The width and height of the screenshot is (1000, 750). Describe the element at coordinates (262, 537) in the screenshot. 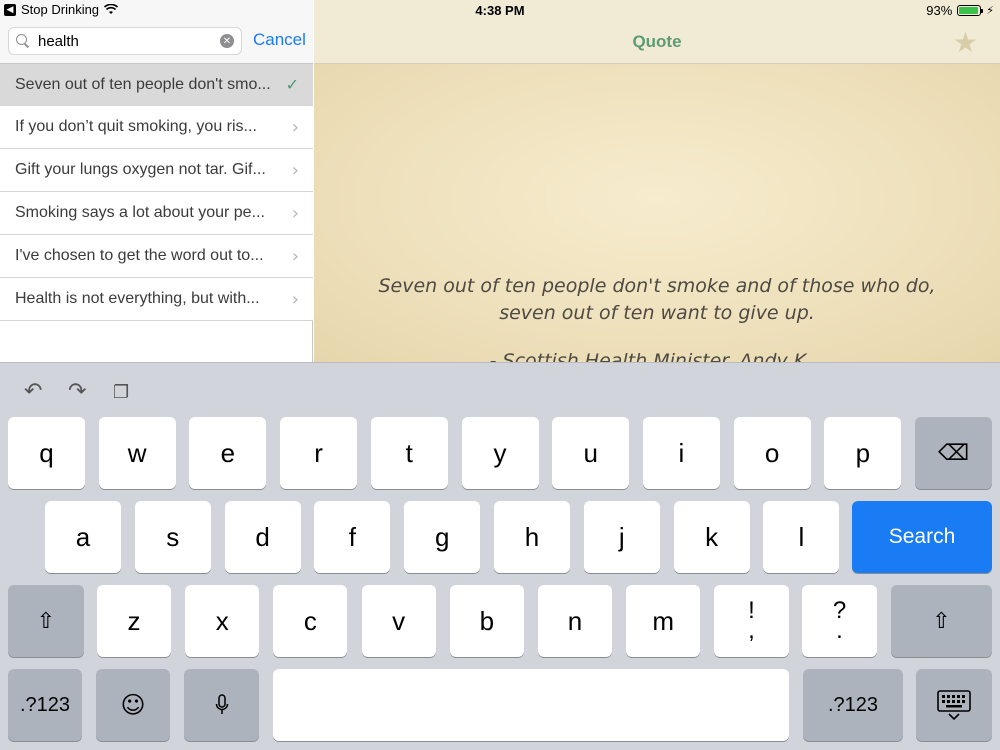

I see `key-d: d` at that location.